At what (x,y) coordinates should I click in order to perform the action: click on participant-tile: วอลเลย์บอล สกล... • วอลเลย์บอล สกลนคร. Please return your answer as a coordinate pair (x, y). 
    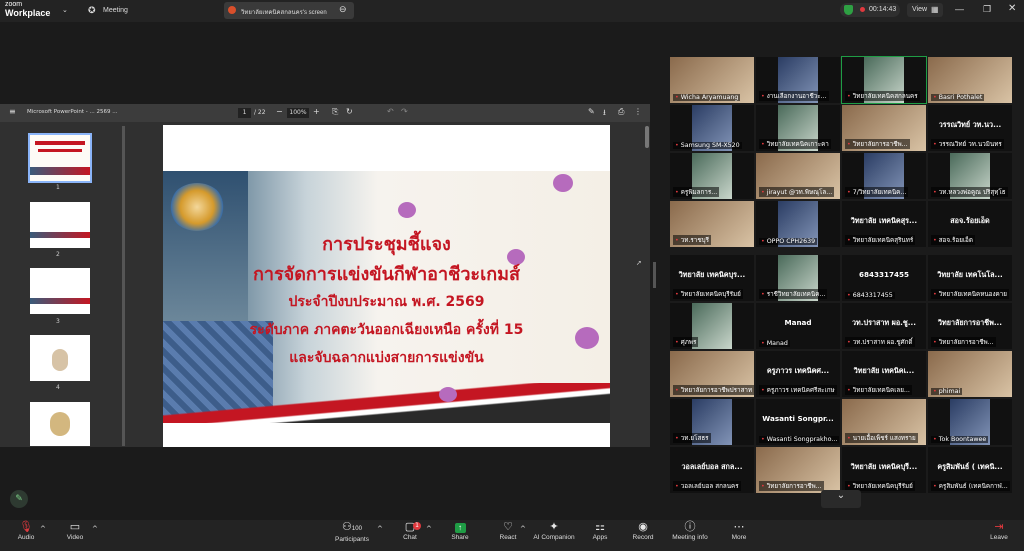
    Looking at the image, I should click on (712, 470).